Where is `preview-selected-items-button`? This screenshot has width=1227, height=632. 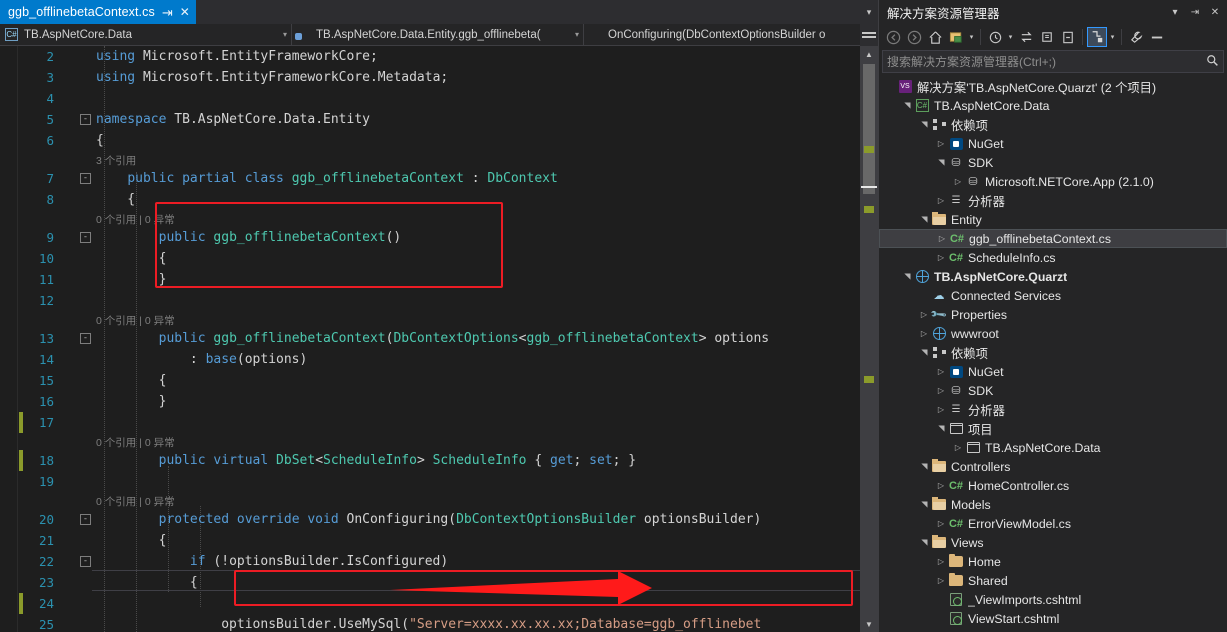 preview-selected-items-button is located at coordinates (1157, 37).